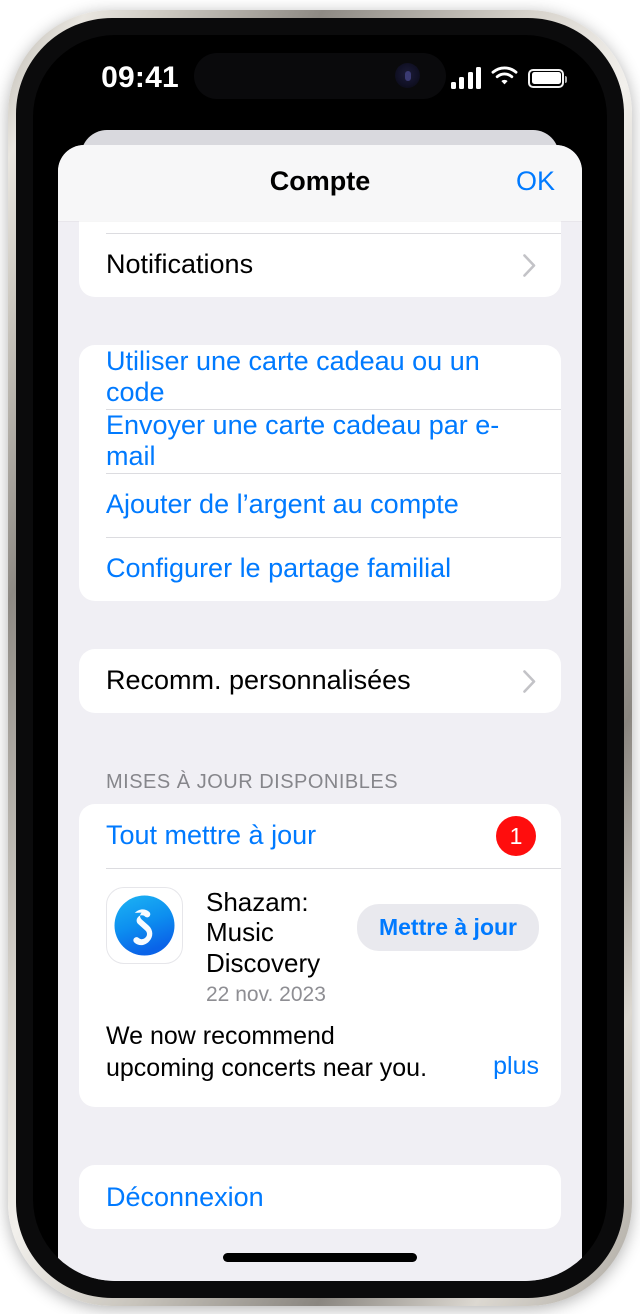 The image size is (640, 1314). Describe the element at coordinates (513, 1067) in the screenshot. I see `show-more-link: plus` at that location.